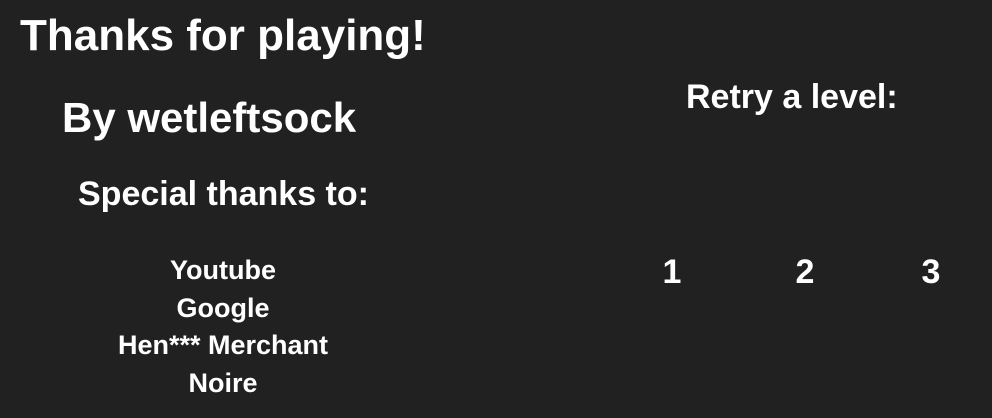 This screenshot has height=418, width=992. Describe the element at coordinates (209, 117) in the screenshot. I see `author-credit: By wetleftsock` at that location.